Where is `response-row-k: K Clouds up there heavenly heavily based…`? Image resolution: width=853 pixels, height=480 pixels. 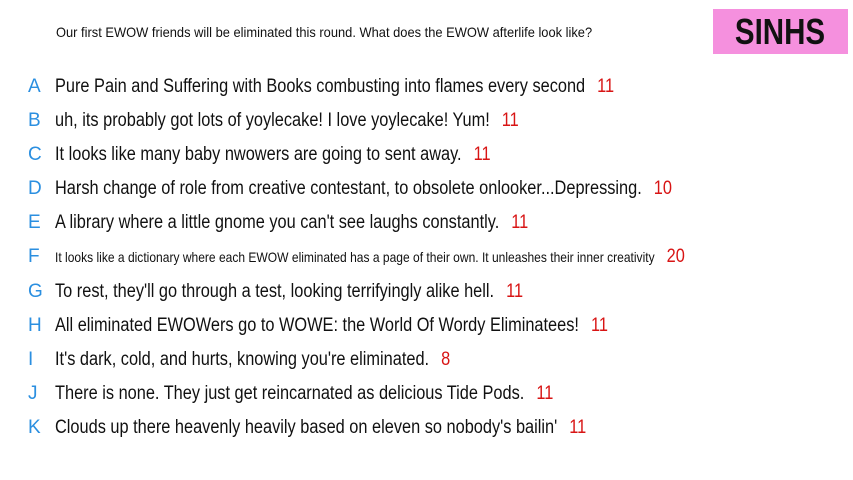
response-row-k: K Clouds up there heavenly heavily based… is located at coordinates (426, 428).